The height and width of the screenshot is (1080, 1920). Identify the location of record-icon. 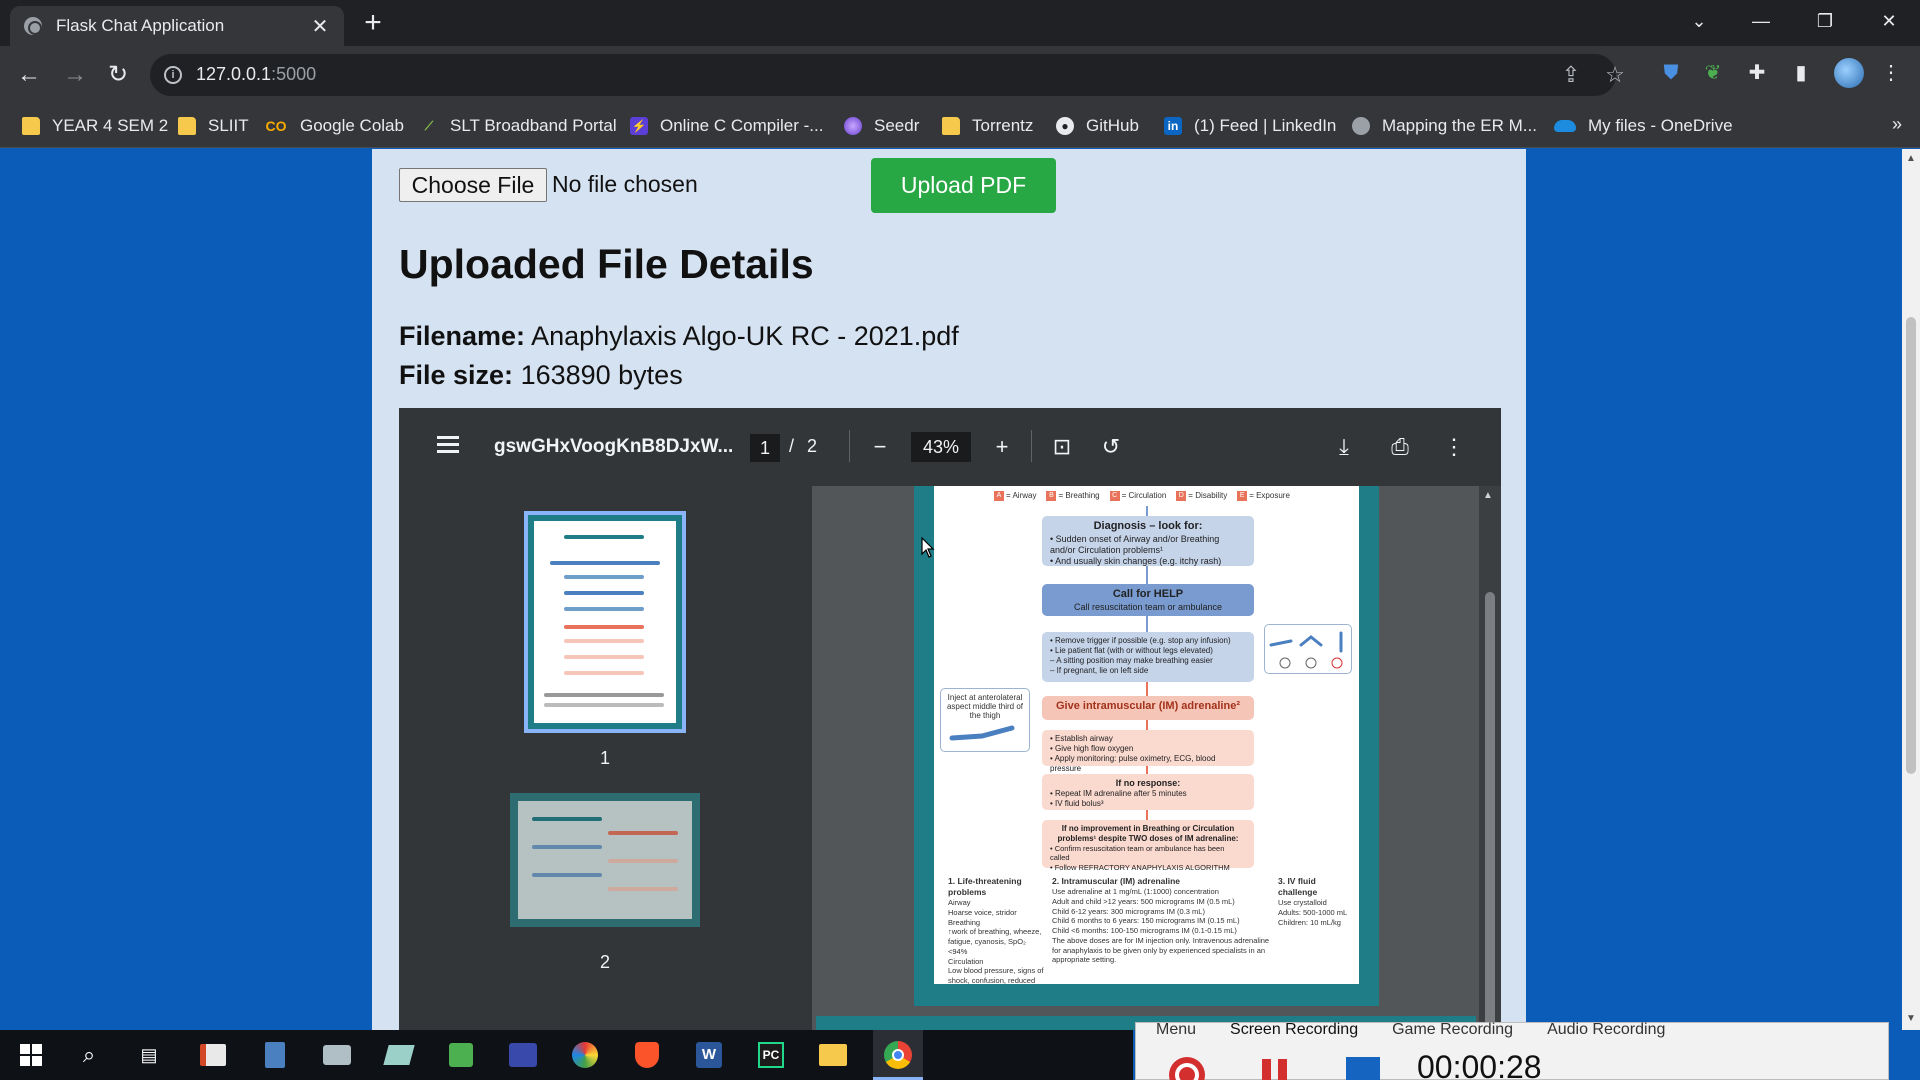
(1187, 1065).